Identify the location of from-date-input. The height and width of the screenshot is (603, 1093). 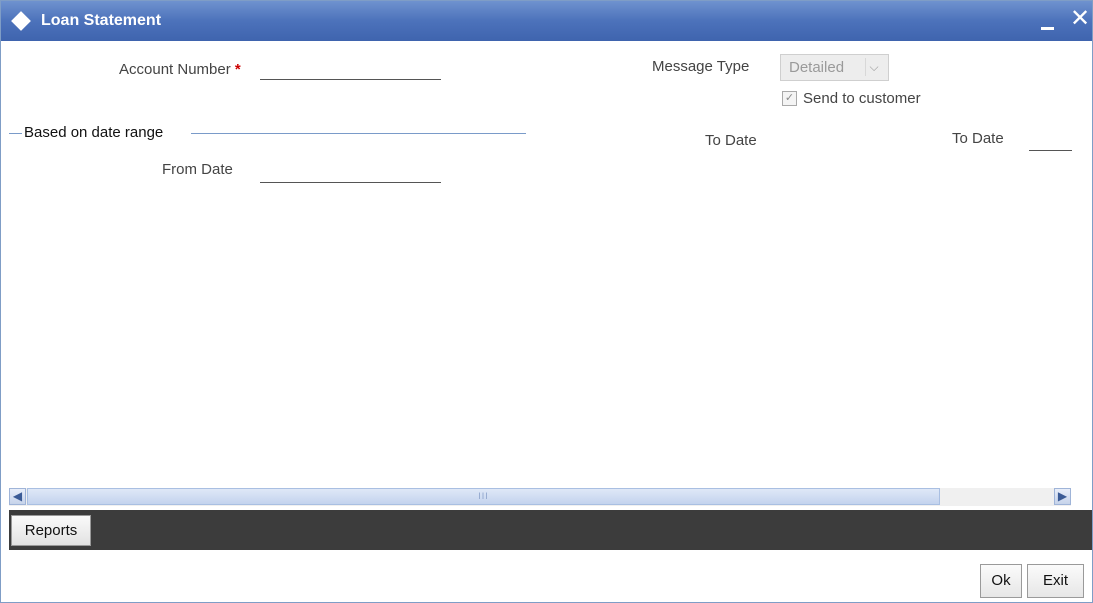
(350, 172).